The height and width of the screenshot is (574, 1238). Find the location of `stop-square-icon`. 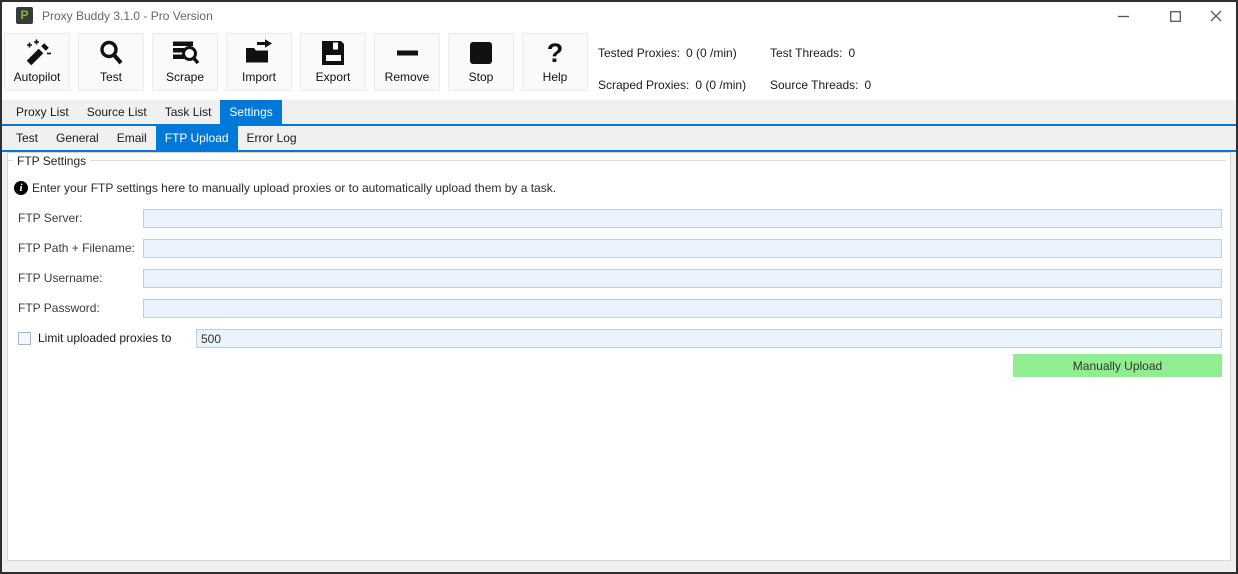

stop-square-icon is located at coordinates (481, 53).